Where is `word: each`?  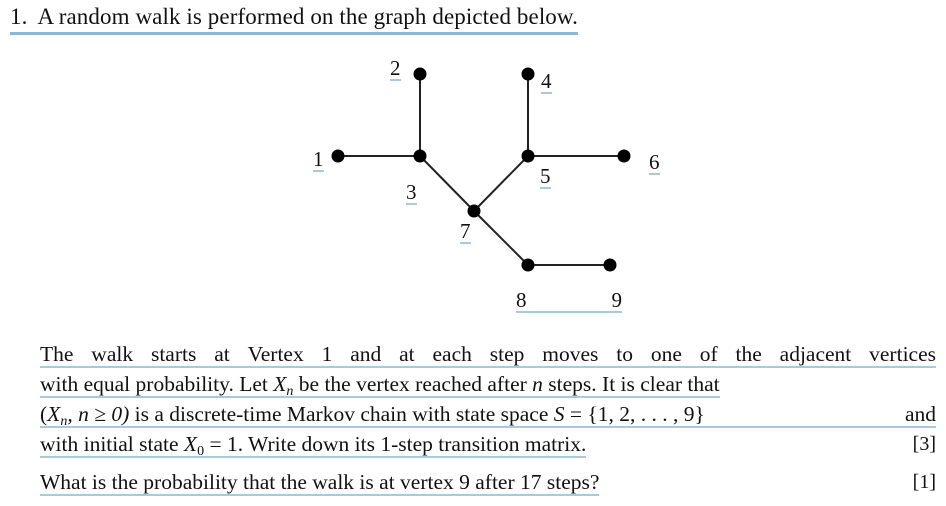
word: each is located at coordinates (452, 354).